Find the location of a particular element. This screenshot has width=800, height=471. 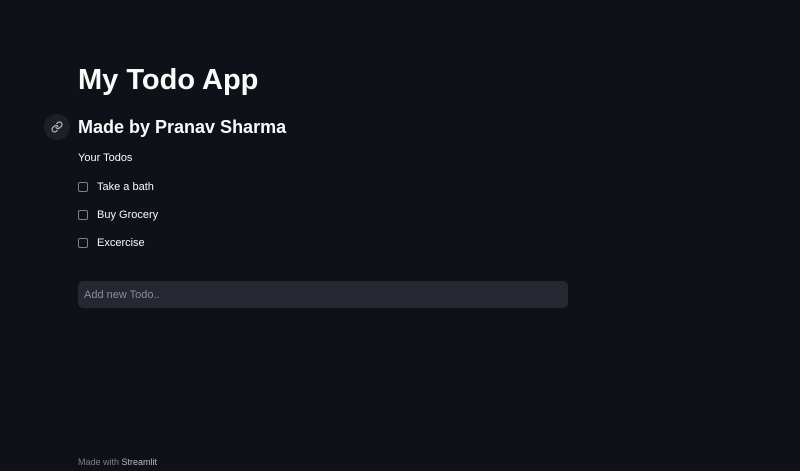

todos-caption: Your Todos is located at coordinates (105, 158).